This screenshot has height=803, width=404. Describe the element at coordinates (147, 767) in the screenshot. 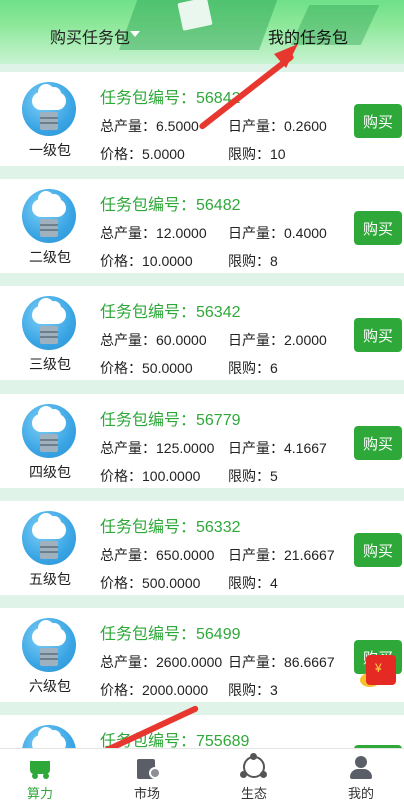

I see `market-icon` at that location.